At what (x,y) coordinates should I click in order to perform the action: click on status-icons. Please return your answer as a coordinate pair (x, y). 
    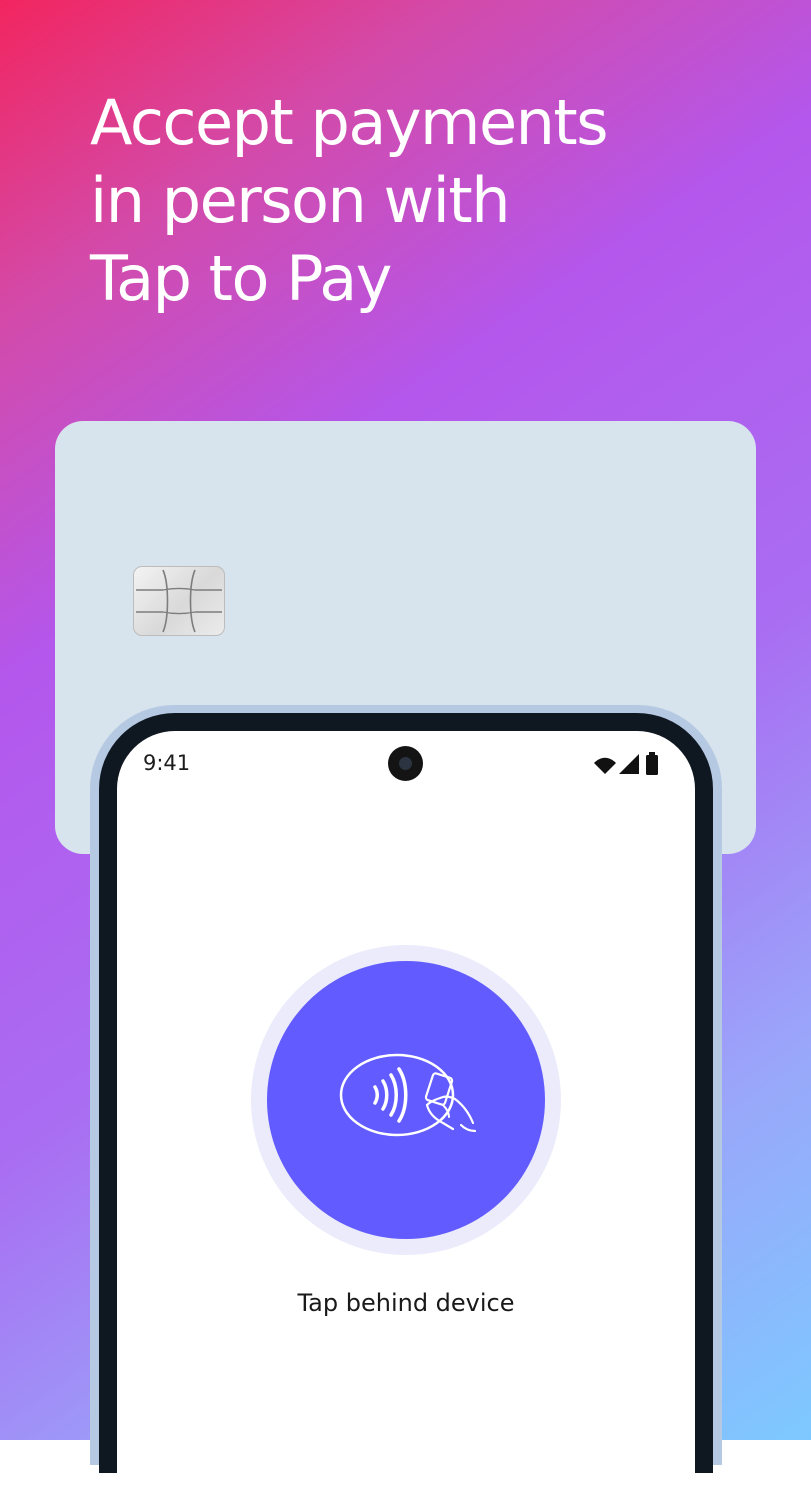
    Looking at the image, I should click on (628, 764).